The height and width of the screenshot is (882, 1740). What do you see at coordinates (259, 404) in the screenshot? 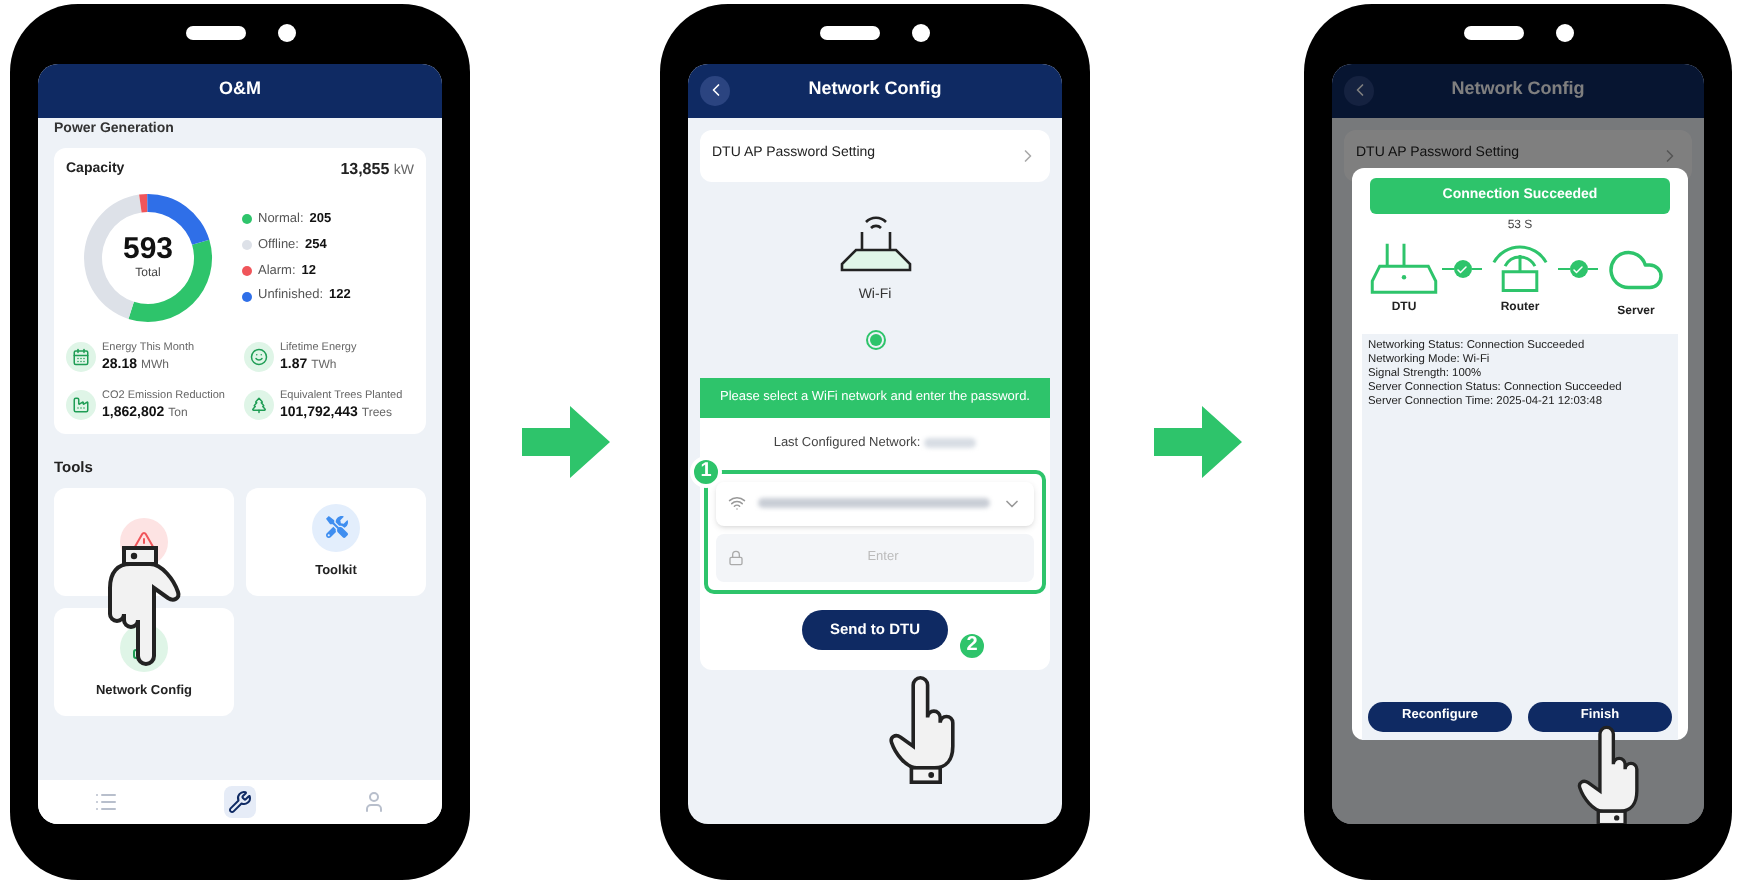
I see `tree-icon` at bounding box center [259, 404].